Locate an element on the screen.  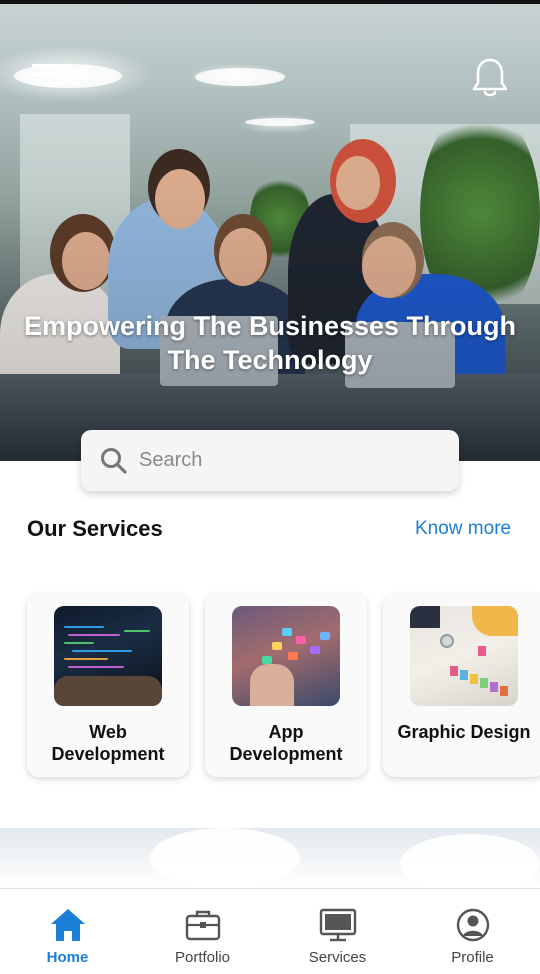
mug is located at coordinates (447, 641).